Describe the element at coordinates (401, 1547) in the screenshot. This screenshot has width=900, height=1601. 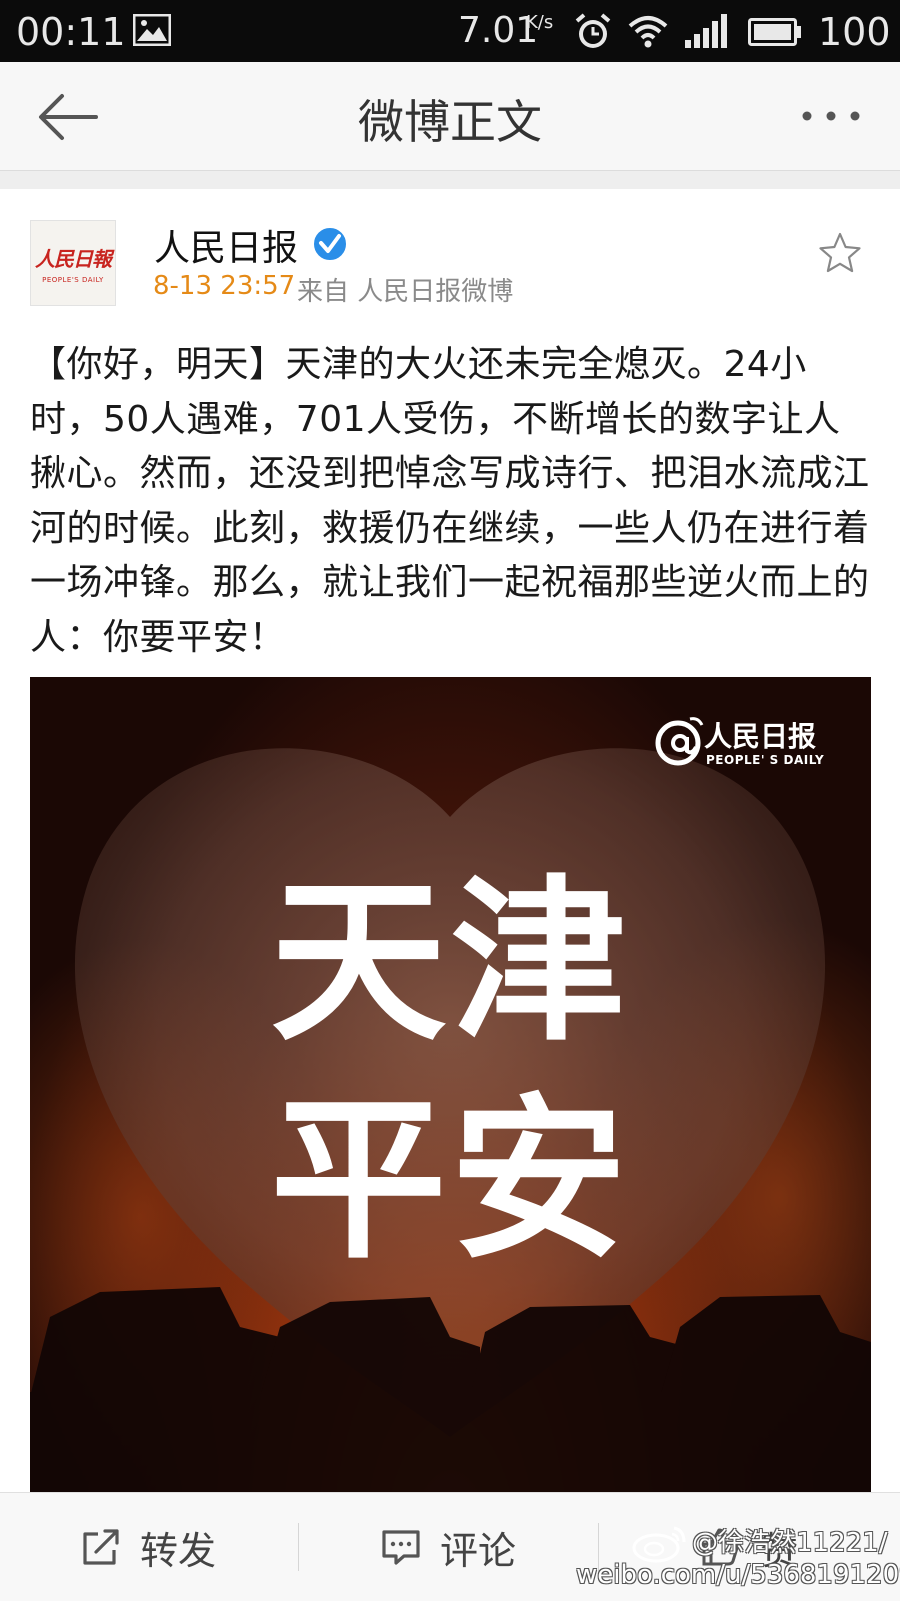
I see `comment-icon` at that location.